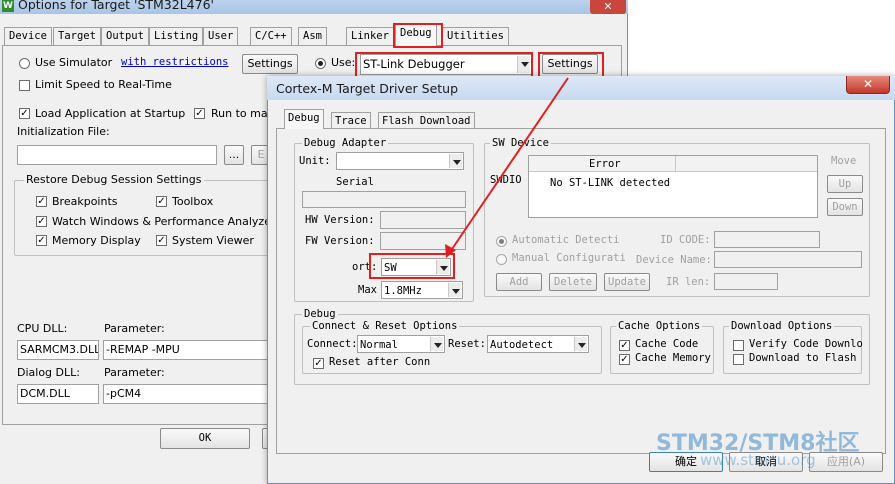  Describe the element at coordinates (845, 207) in the screenshot. I see `move-down-button: Down` at that location.